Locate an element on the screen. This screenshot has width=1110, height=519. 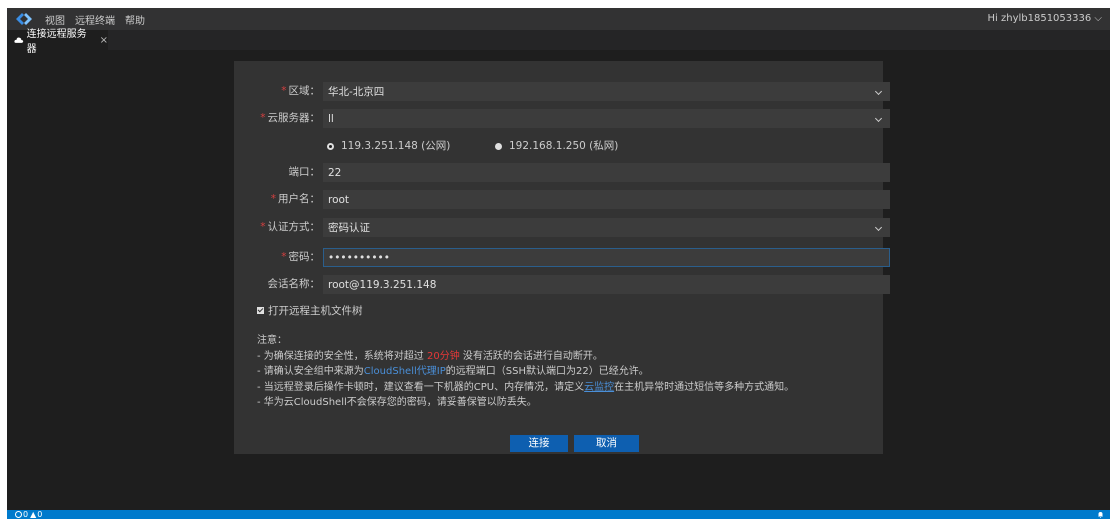
note-line-4: - 华为云CloudShell不会保存您的密码，请妥善保管以防丢失。 is located at coordinates (397, 402).